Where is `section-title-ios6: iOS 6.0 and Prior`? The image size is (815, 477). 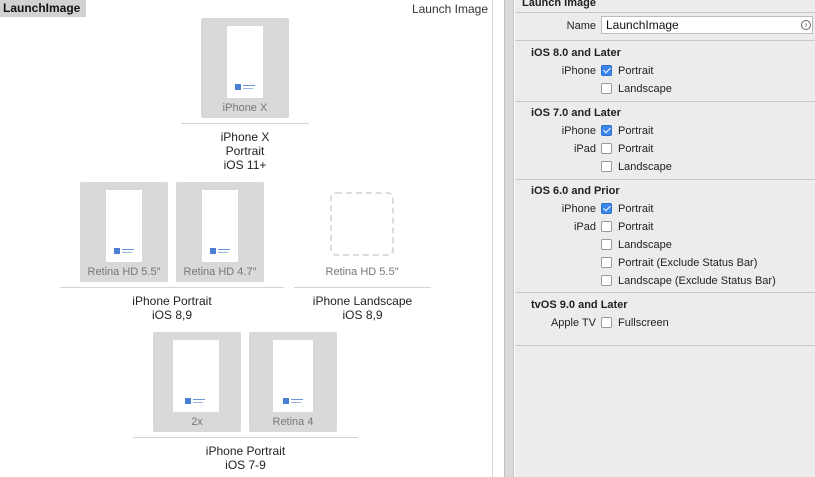 section-title-ios6: iOS 6.0 and Prior is located at coordinates (575, 191).